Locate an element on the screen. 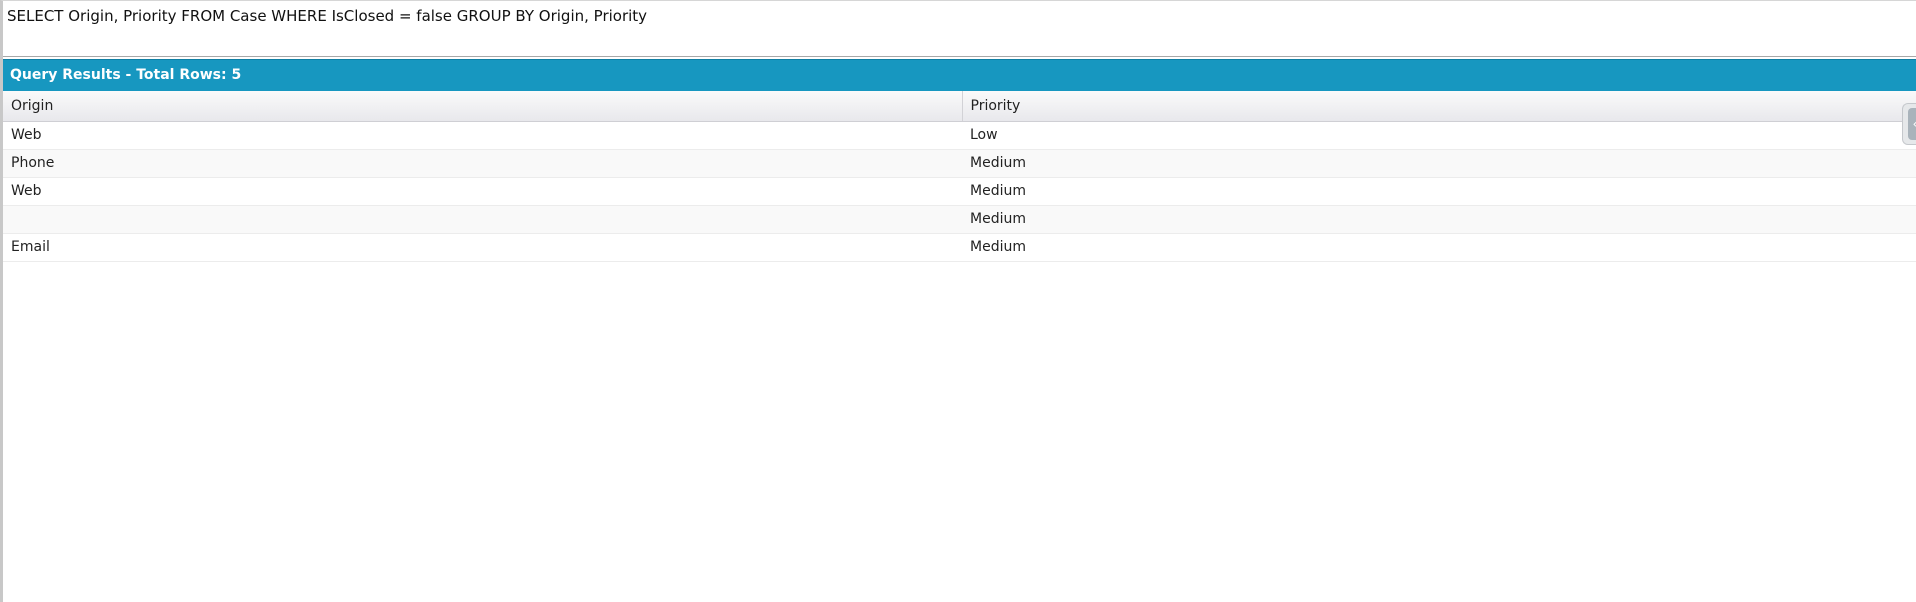  table-row: Medium is located at coordinates (959, 219).